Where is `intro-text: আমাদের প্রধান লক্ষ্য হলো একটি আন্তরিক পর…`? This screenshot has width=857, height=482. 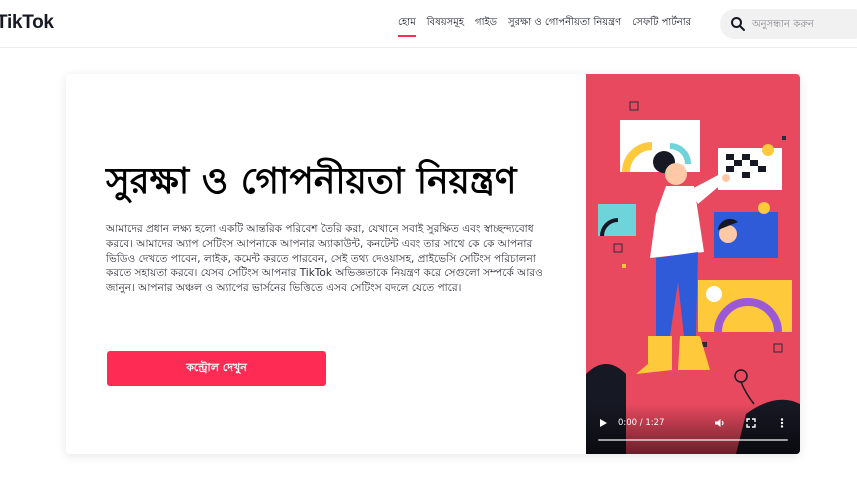
intro-text: আমাদের প্রধান লক্ষ্য হলো একটি আন্তরিক পর… is located at coordinates (324, 259).